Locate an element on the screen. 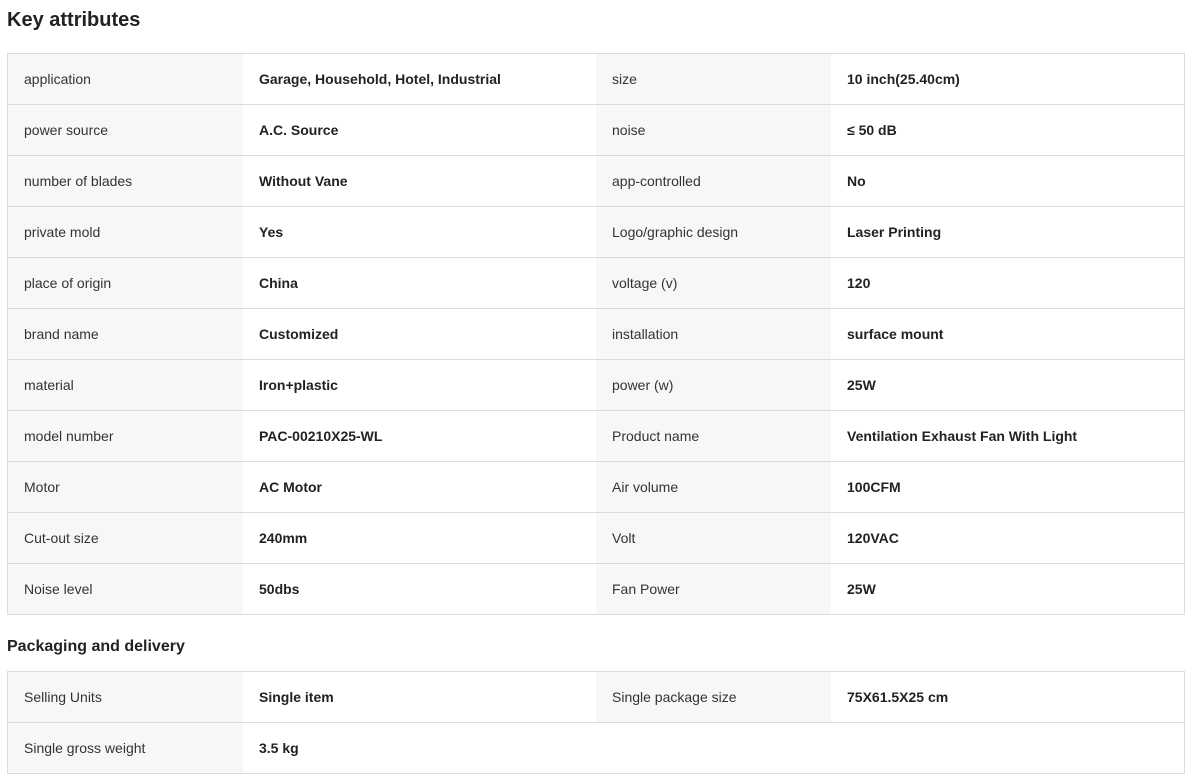  table-row: material Iron+plastic power (w) 25W is located at coordinates (596, 385).